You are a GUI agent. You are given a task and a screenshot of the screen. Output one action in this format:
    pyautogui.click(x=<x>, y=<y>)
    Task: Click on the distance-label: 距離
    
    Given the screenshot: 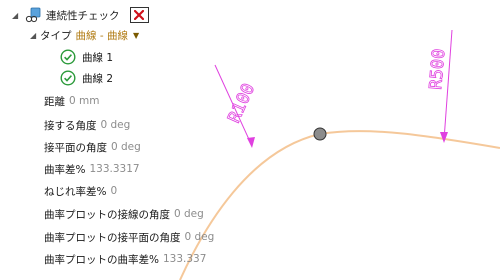 What is the action you would take?
    pyautogui.click(x=54, y=101)
    